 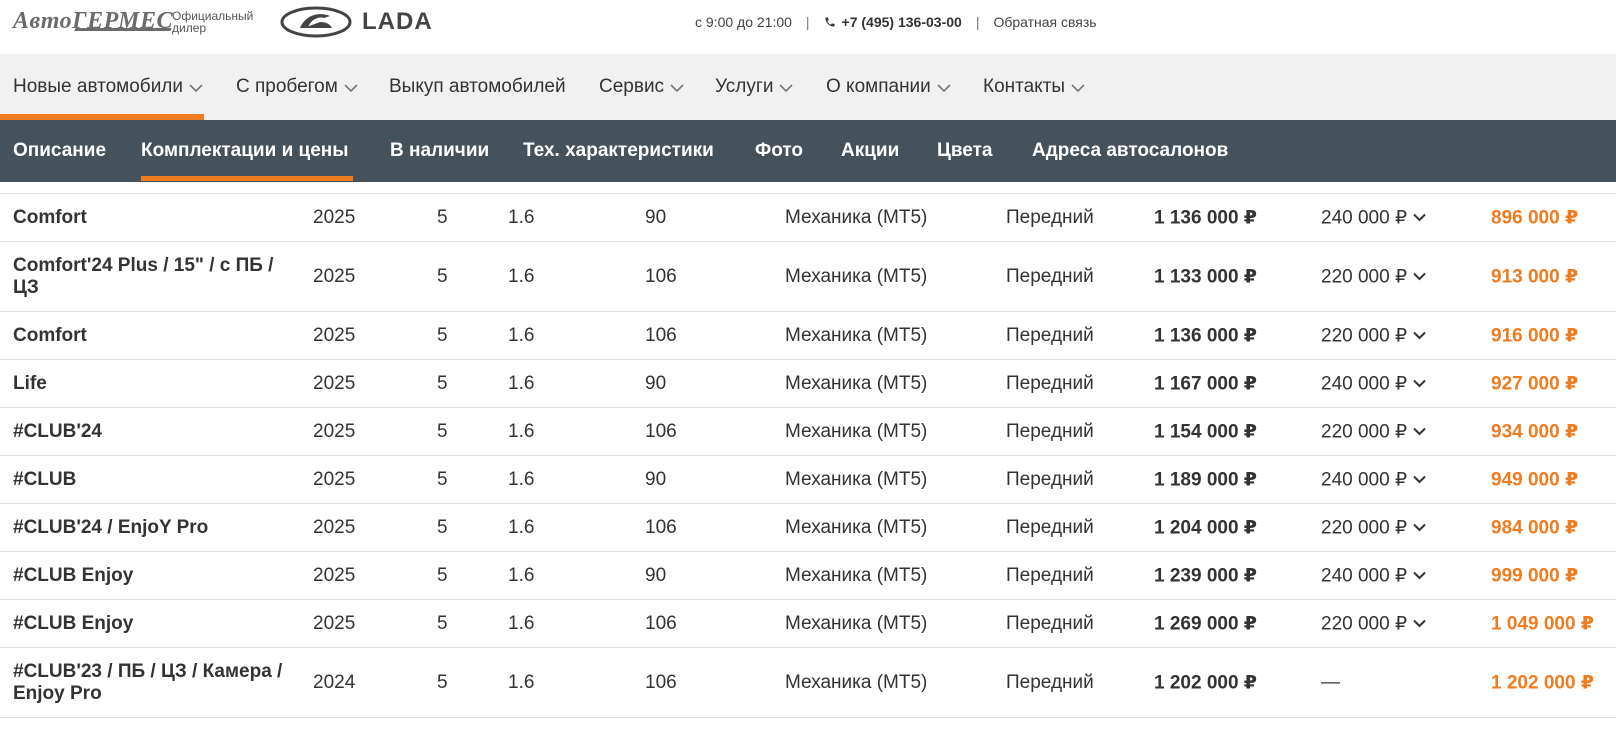 I want to click on final-price: 1 049 000 ₽, so click(x=1543, y=623).